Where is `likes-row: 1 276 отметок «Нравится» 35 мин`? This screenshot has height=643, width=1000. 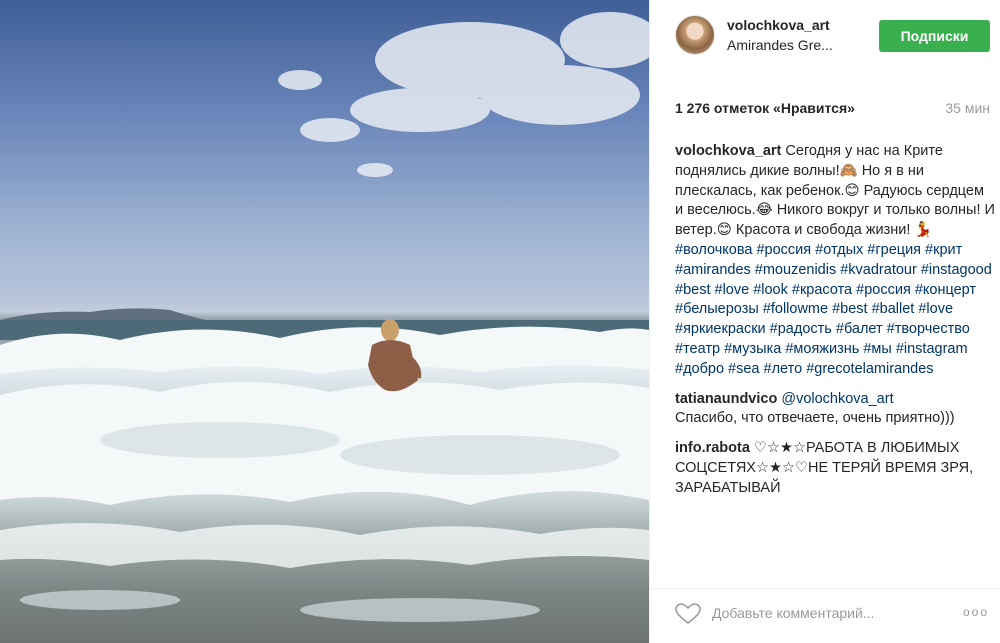 likes-row: 1 276 отметок «Нравится» 35 мин is located at coordinates (832, 108).